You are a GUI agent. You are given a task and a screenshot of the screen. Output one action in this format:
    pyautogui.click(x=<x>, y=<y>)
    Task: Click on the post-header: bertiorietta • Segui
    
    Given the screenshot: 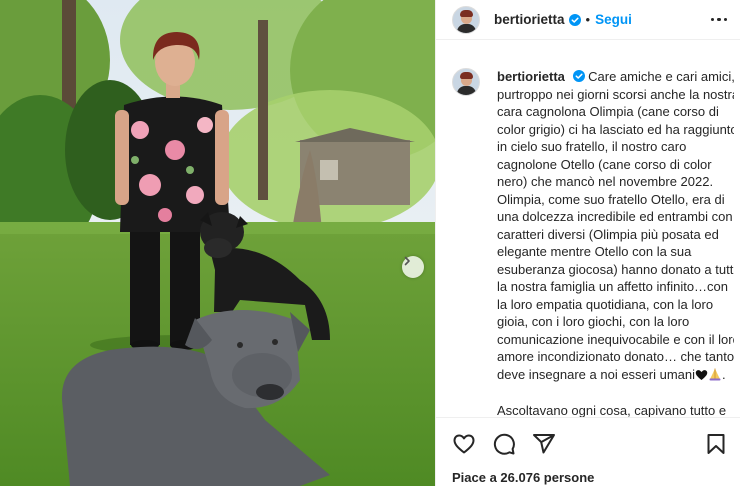 What is the action you would take?
    pyautogui.click(x=588, y=20)
    